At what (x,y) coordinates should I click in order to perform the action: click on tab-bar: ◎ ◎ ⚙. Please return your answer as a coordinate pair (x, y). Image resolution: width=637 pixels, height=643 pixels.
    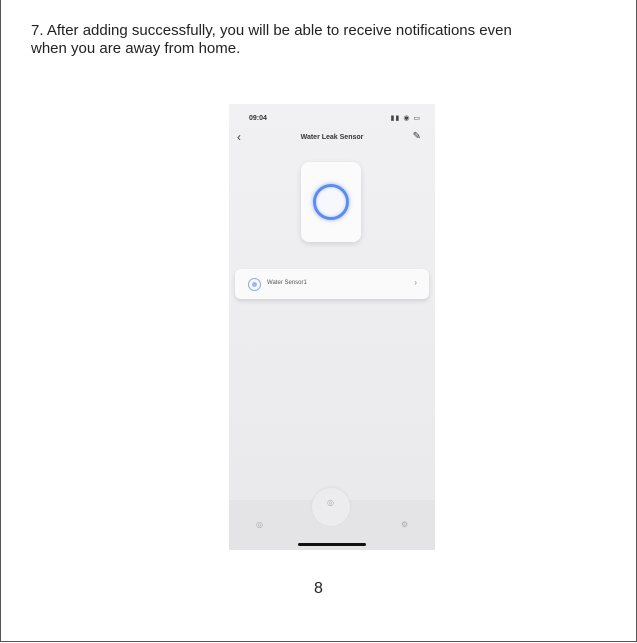
    Looking at the image, I should click on (332, 519).